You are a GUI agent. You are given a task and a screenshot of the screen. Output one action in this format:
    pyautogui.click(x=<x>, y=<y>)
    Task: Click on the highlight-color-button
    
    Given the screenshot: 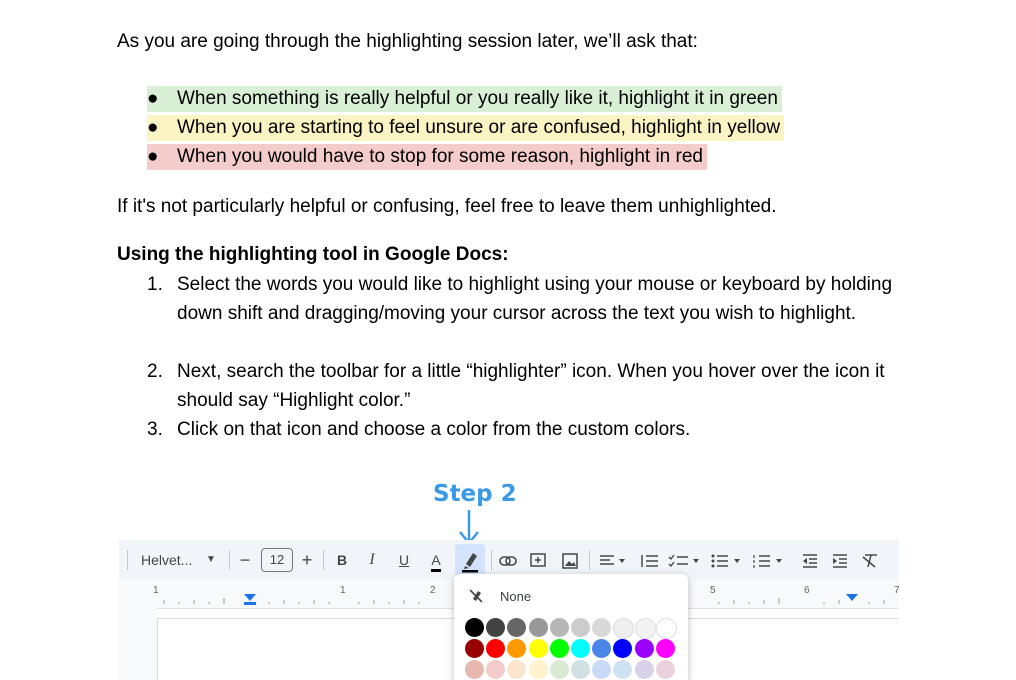 What is the action you would take?
    pyautogui.click(x=470, y=560)
    